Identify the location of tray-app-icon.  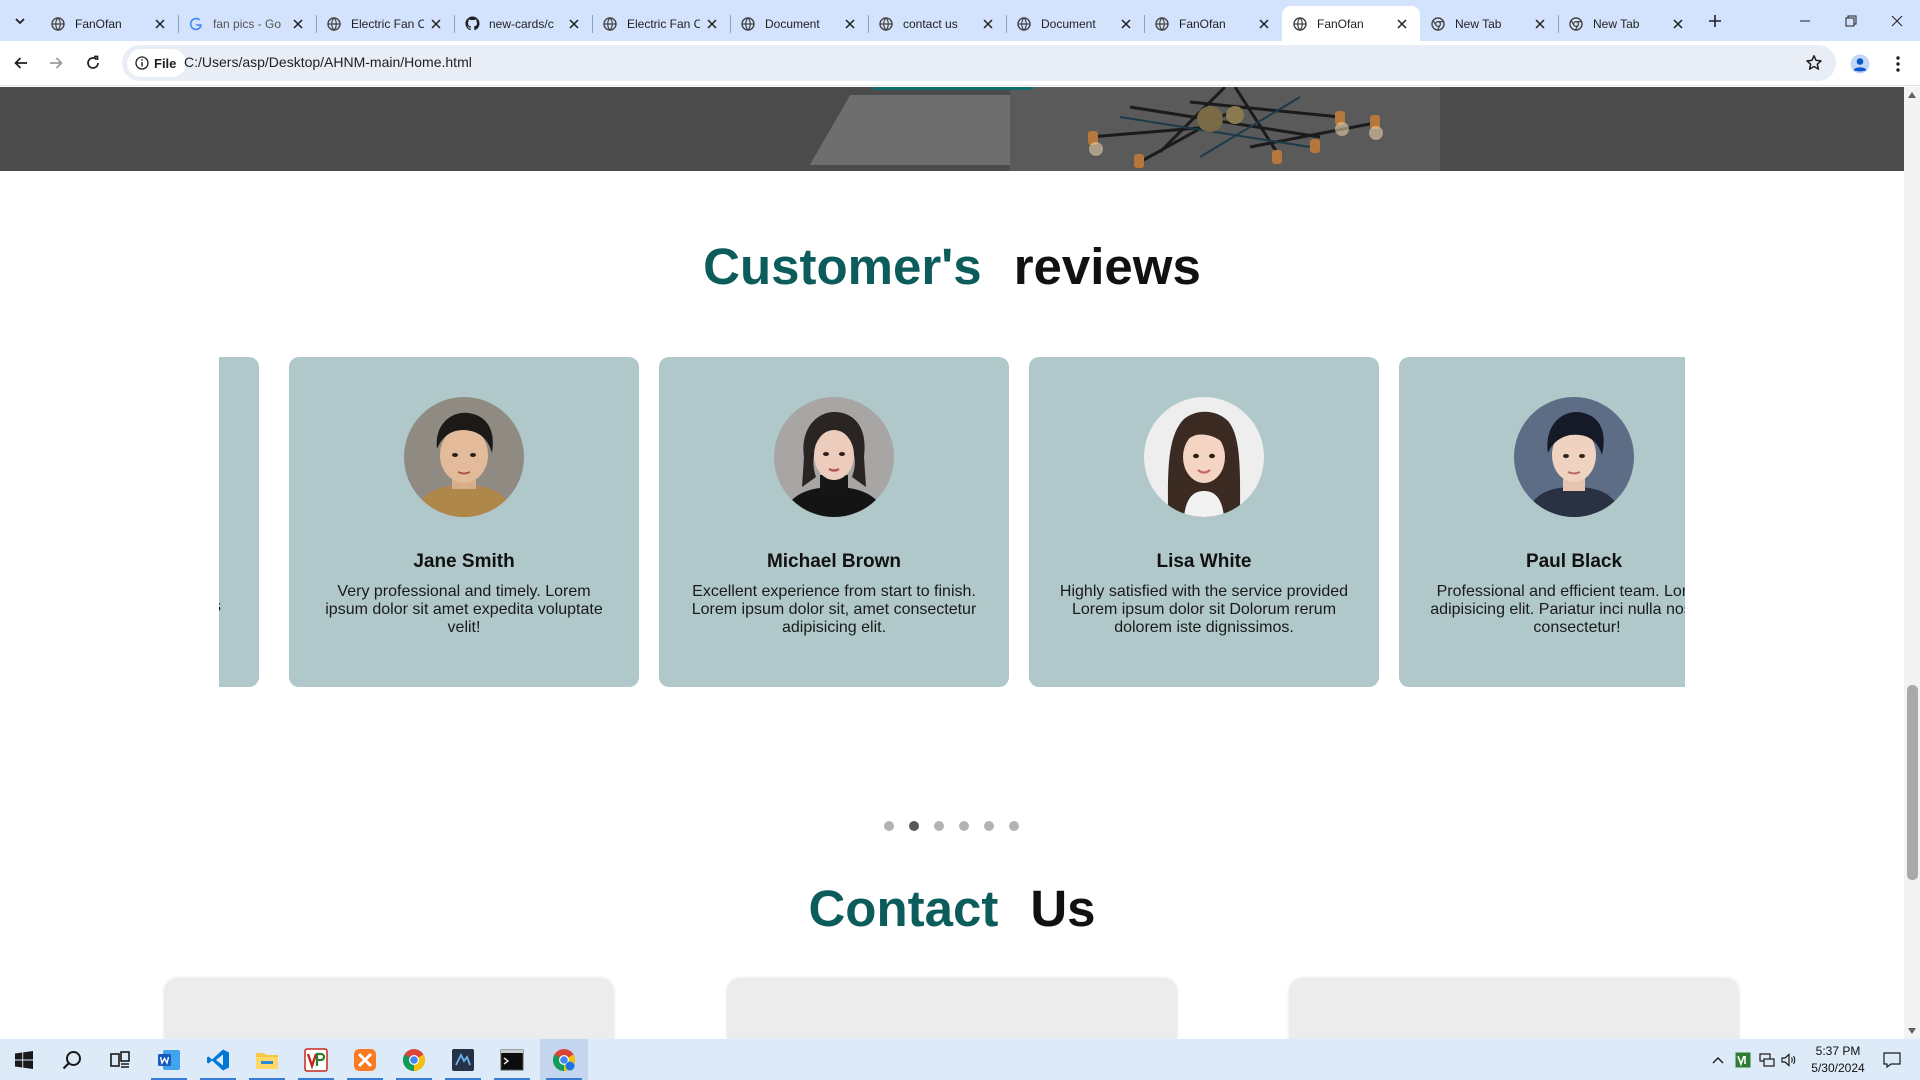
(1743, 1059).